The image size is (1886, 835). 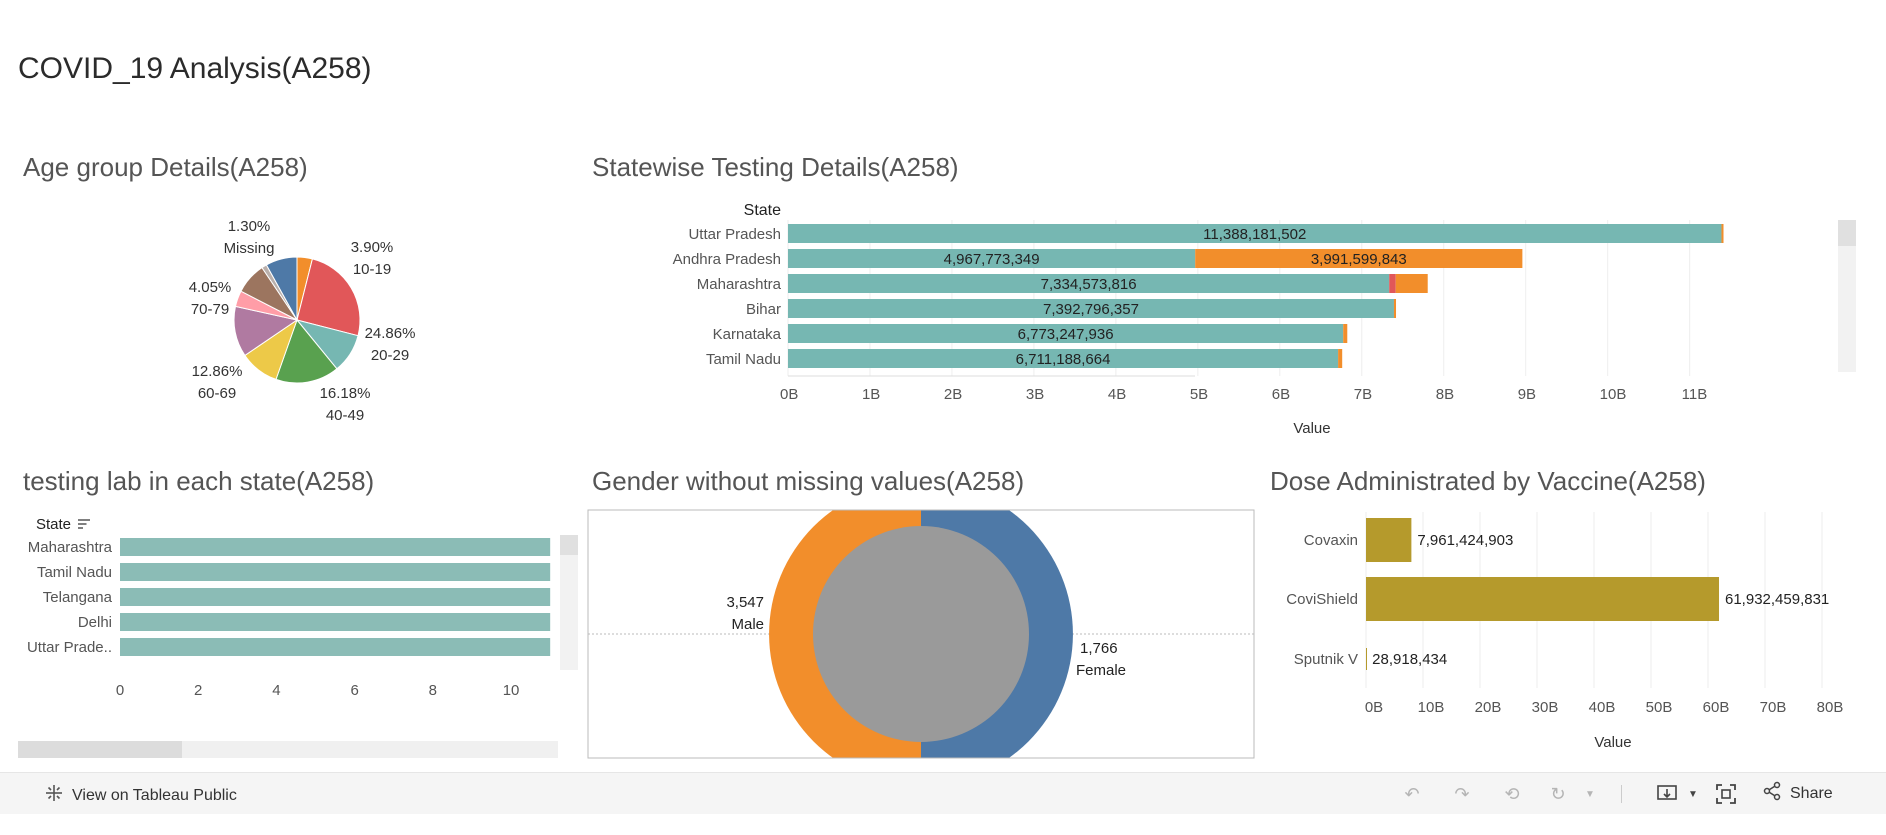 What do you see at coordinates (1773, 707) in the screenshot?
I see `x-tick-label: 70B` at bounding box center [1773, 707].